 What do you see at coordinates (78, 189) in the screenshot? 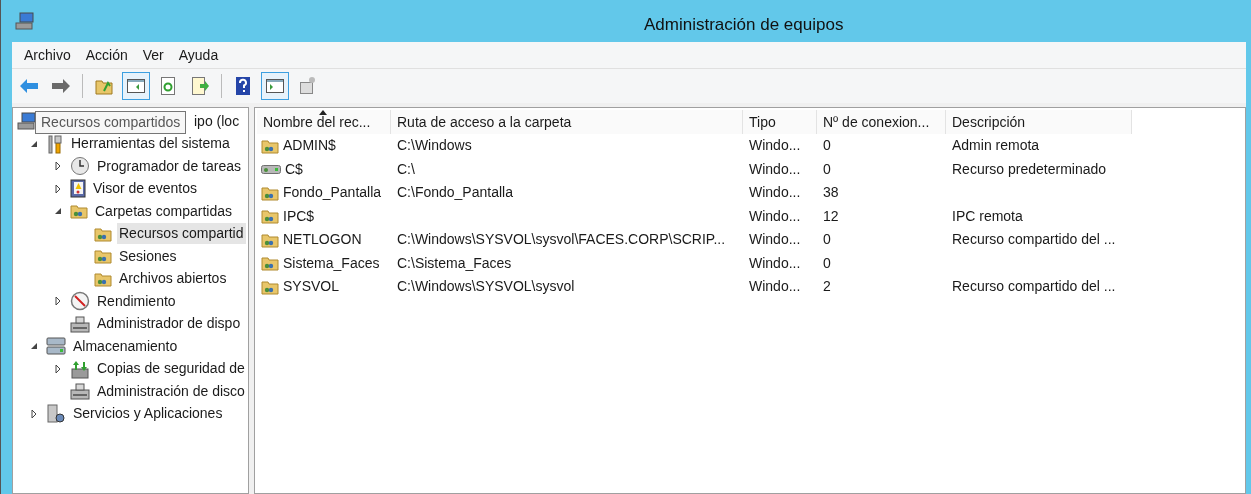
I see `event-log-icon` at bounding box center [78, 189].